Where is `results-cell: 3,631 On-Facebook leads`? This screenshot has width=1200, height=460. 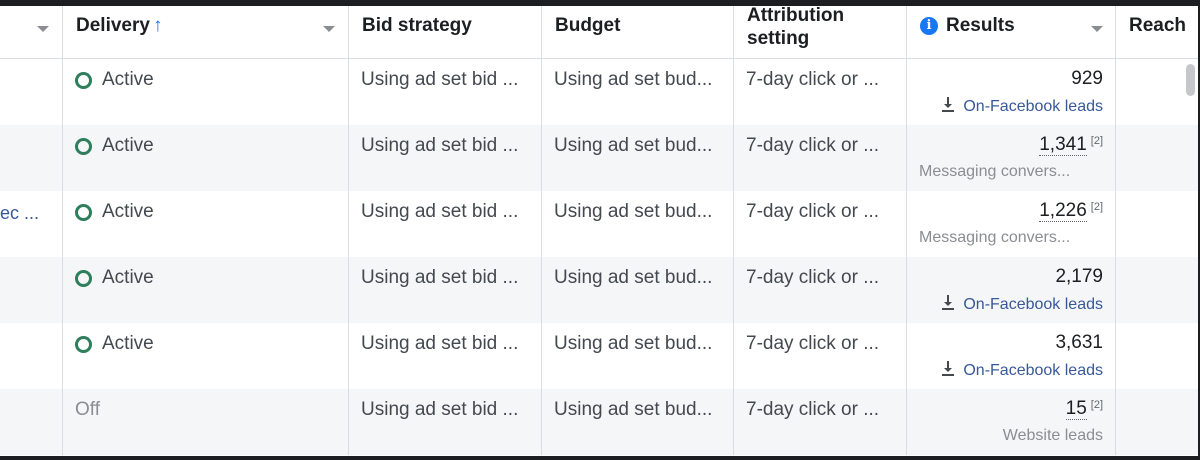 results-cell: 3,631 On-Facebook leads is located at coordinates (1011, 356).